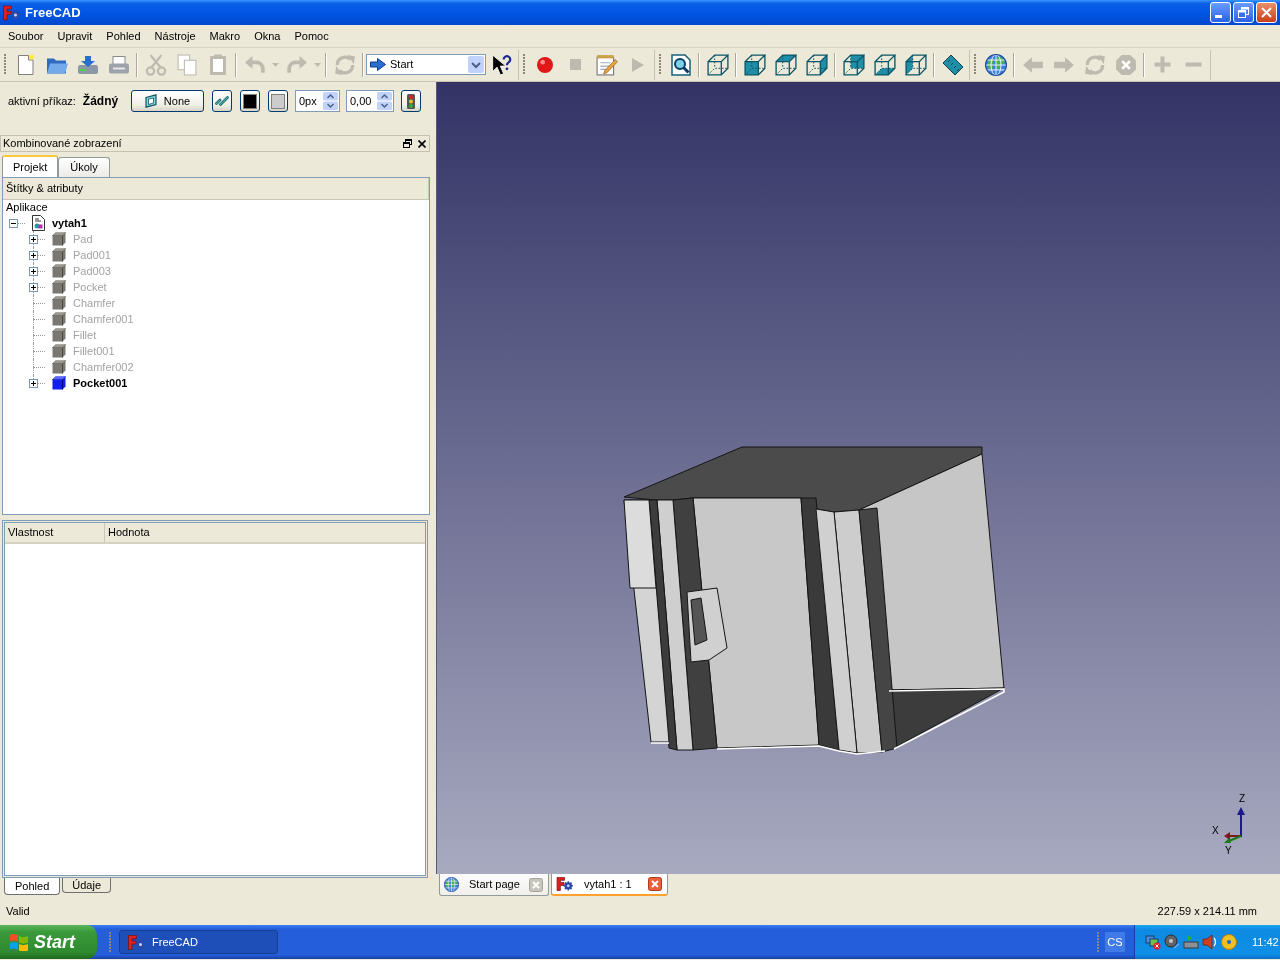 Image resolution: width=1280 pixels, height=960 pixels. Describe the element at coordinates (1207, 911) in the screenshot. I see `dimensions-readout: 227.59 x 214.11 mm` at that location.